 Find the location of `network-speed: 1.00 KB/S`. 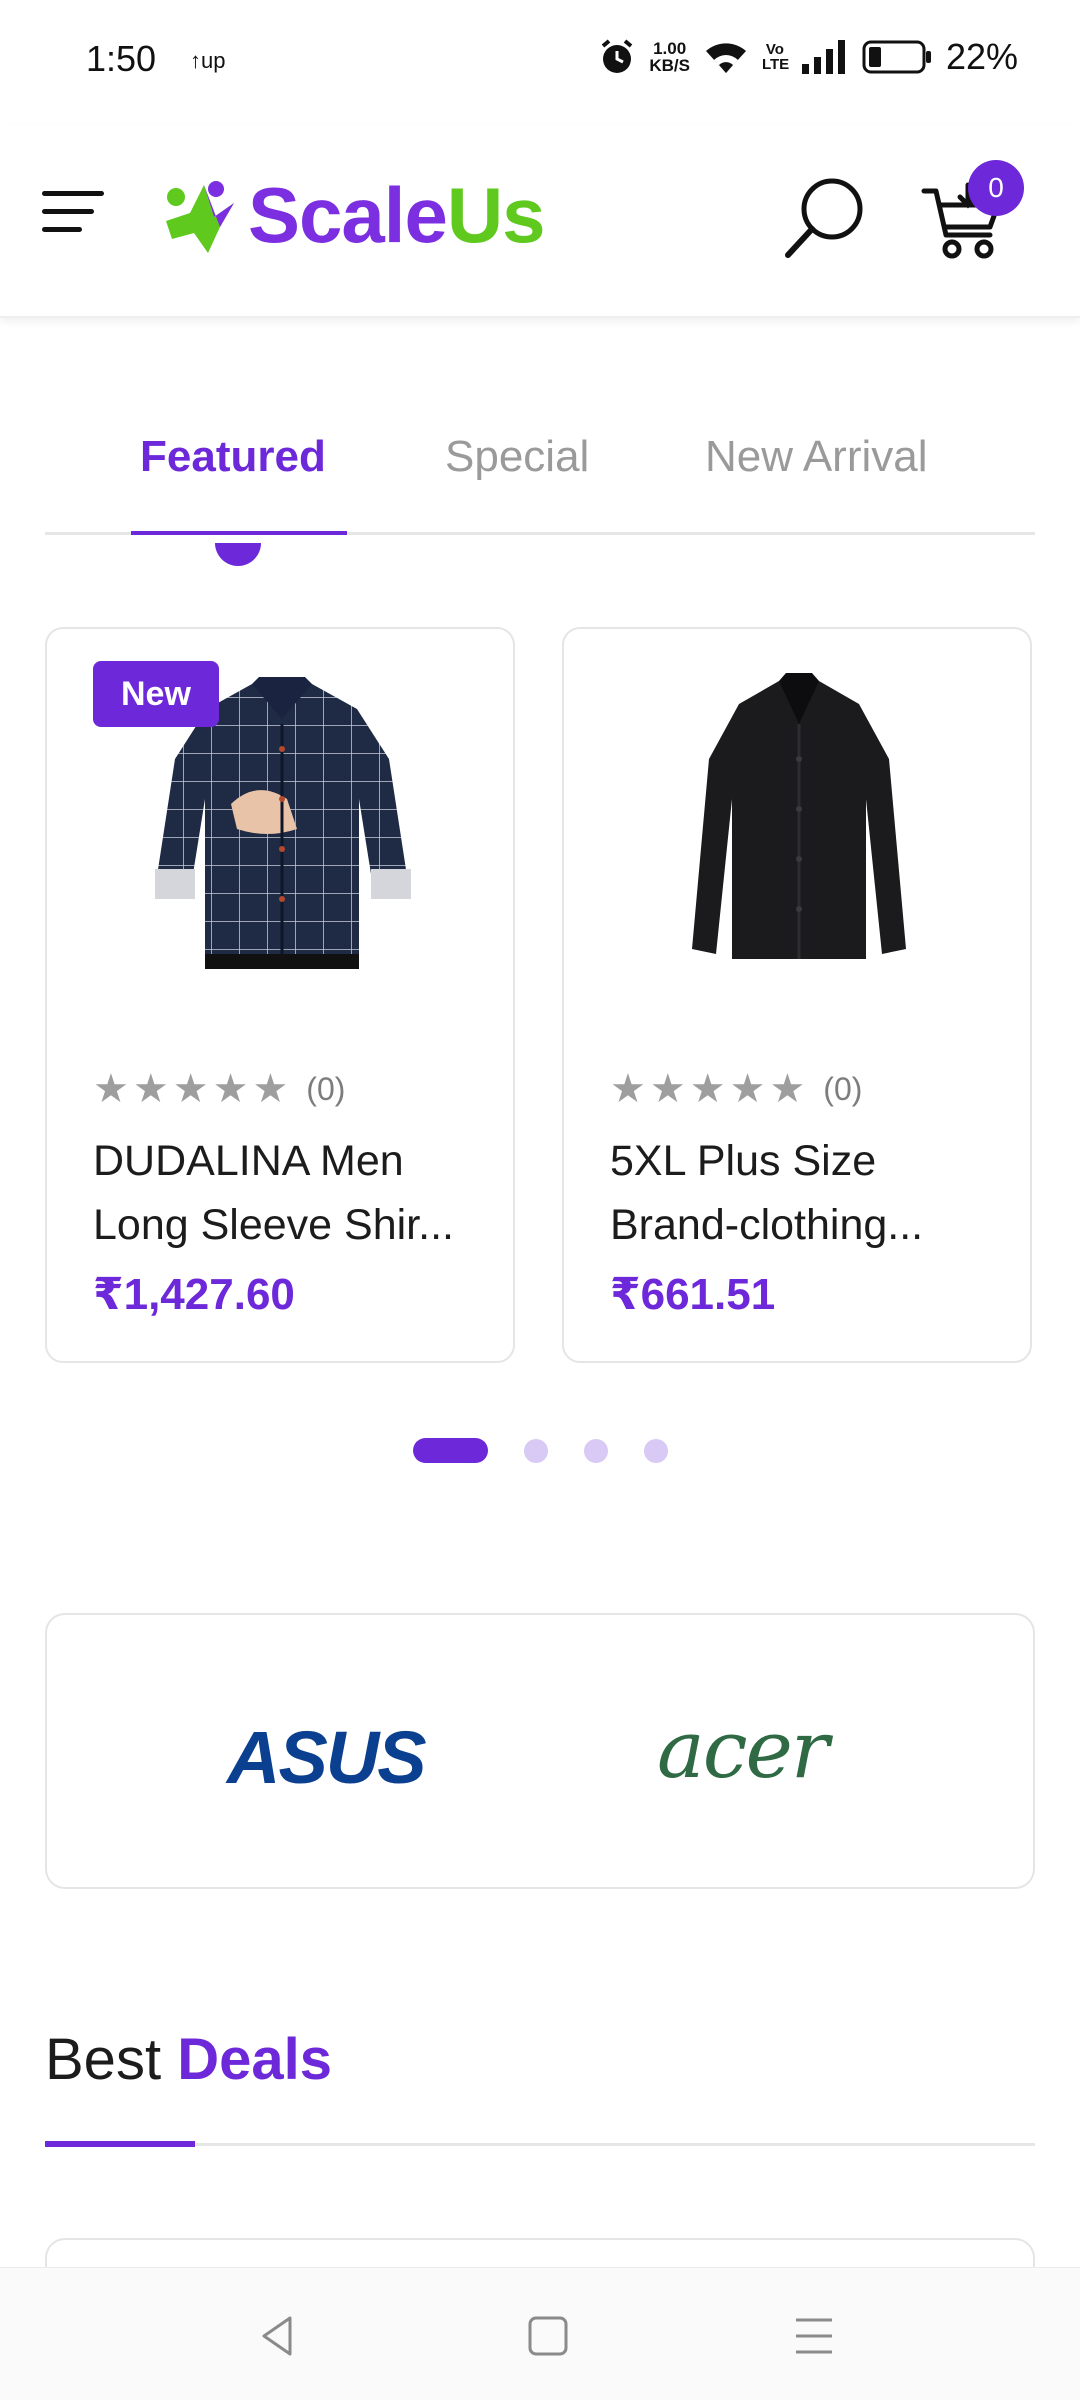

network-speed: 1.00 KB/S is located at coordinates (669, 57).